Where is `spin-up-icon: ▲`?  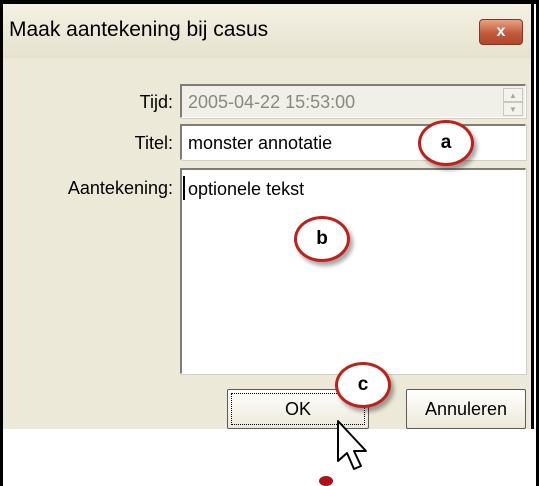
spin-up-icon: ▲ is located at coordinates (513, 95).